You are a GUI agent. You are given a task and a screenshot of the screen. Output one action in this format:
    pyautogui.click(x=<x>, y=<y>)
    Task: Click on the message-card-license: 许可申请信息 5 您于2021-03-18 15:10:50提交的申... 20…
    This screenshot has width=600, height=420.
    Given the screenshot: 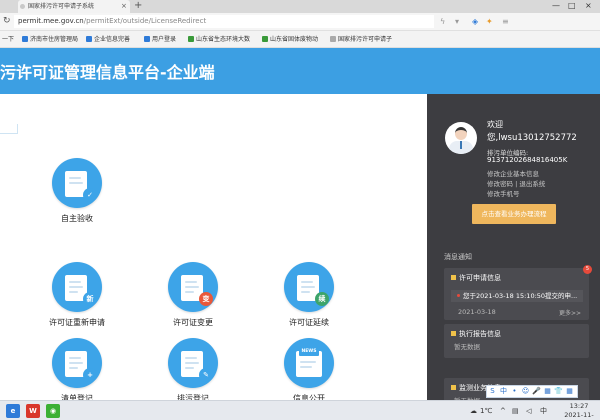 What is the action you would take?
    pyautogui.click(x=518, y=292)
    